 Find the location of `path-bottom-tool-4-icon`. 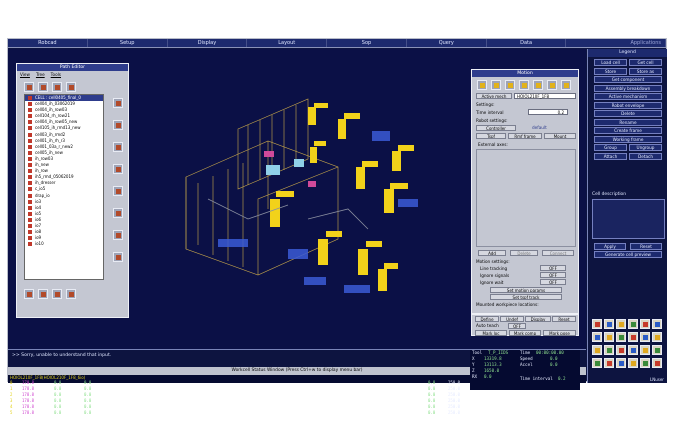

path-bottom-tool-4-icon is located at coordinates (71, 294).